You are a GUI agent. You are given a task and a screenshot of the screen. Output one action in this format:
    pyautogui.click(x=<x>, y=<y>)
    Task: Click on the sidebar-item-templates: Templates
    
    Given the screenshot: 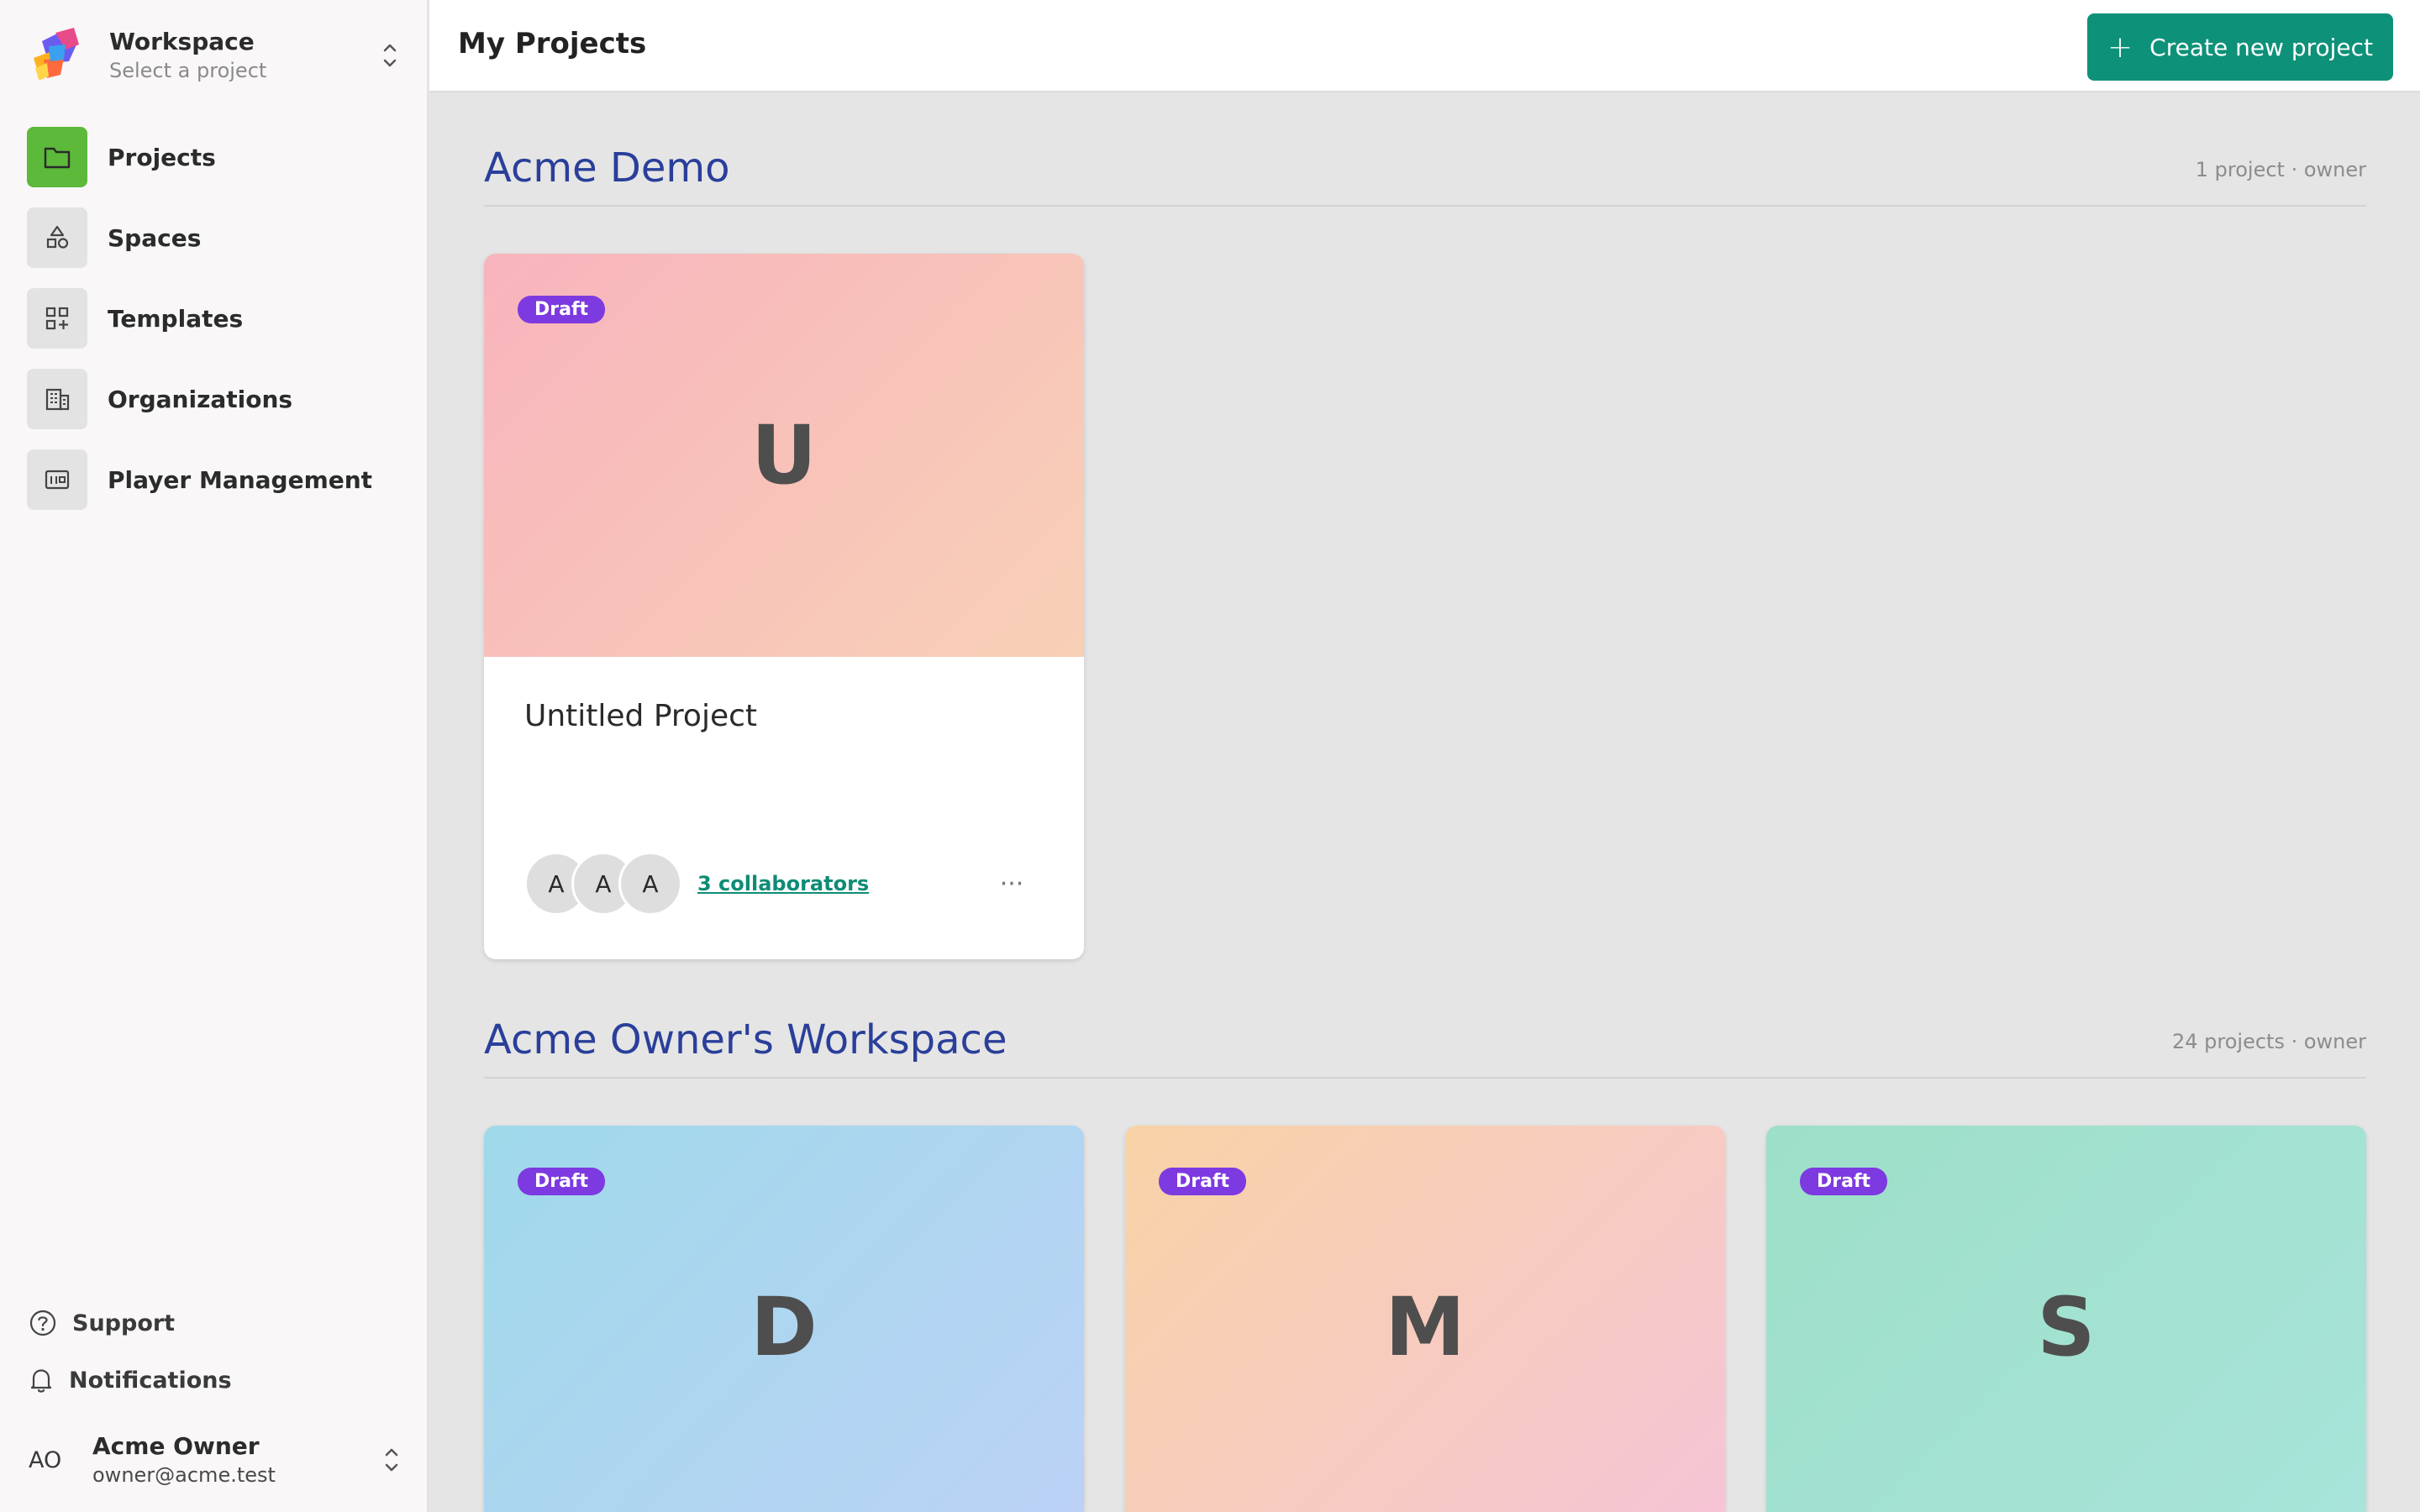 What is the action you would take?
    pyautogui.click(x=214, y=318)
    